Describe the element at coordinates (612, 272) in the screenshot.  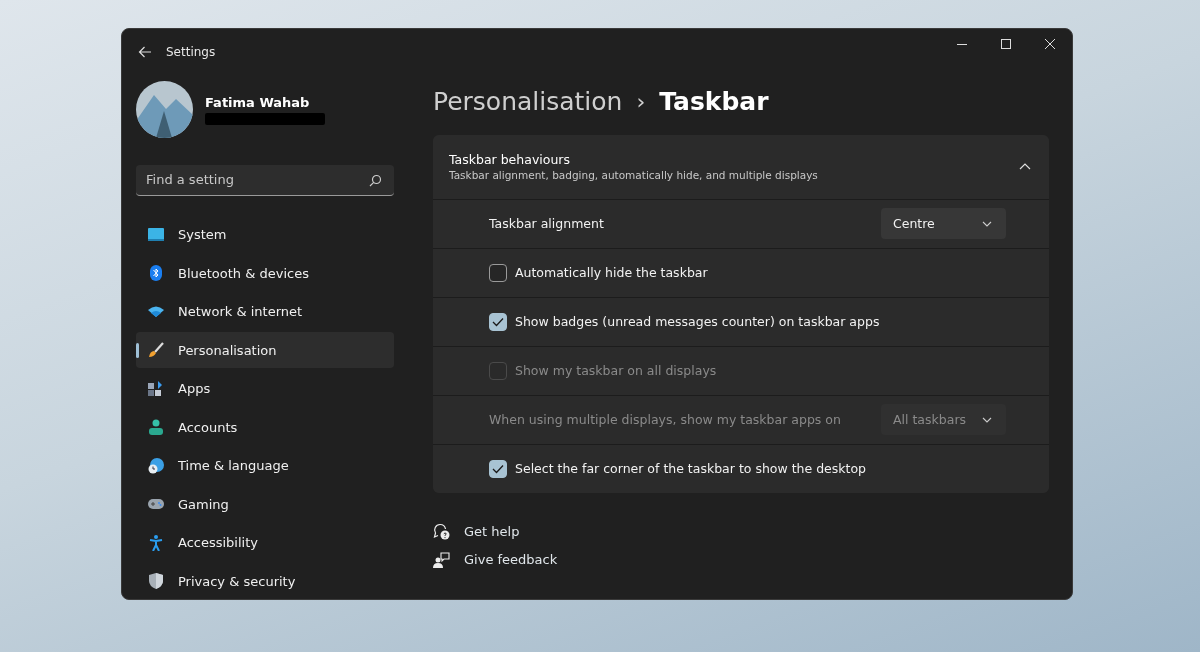
I see `checkbox-label: Automatically hide the taskbar` at that location.